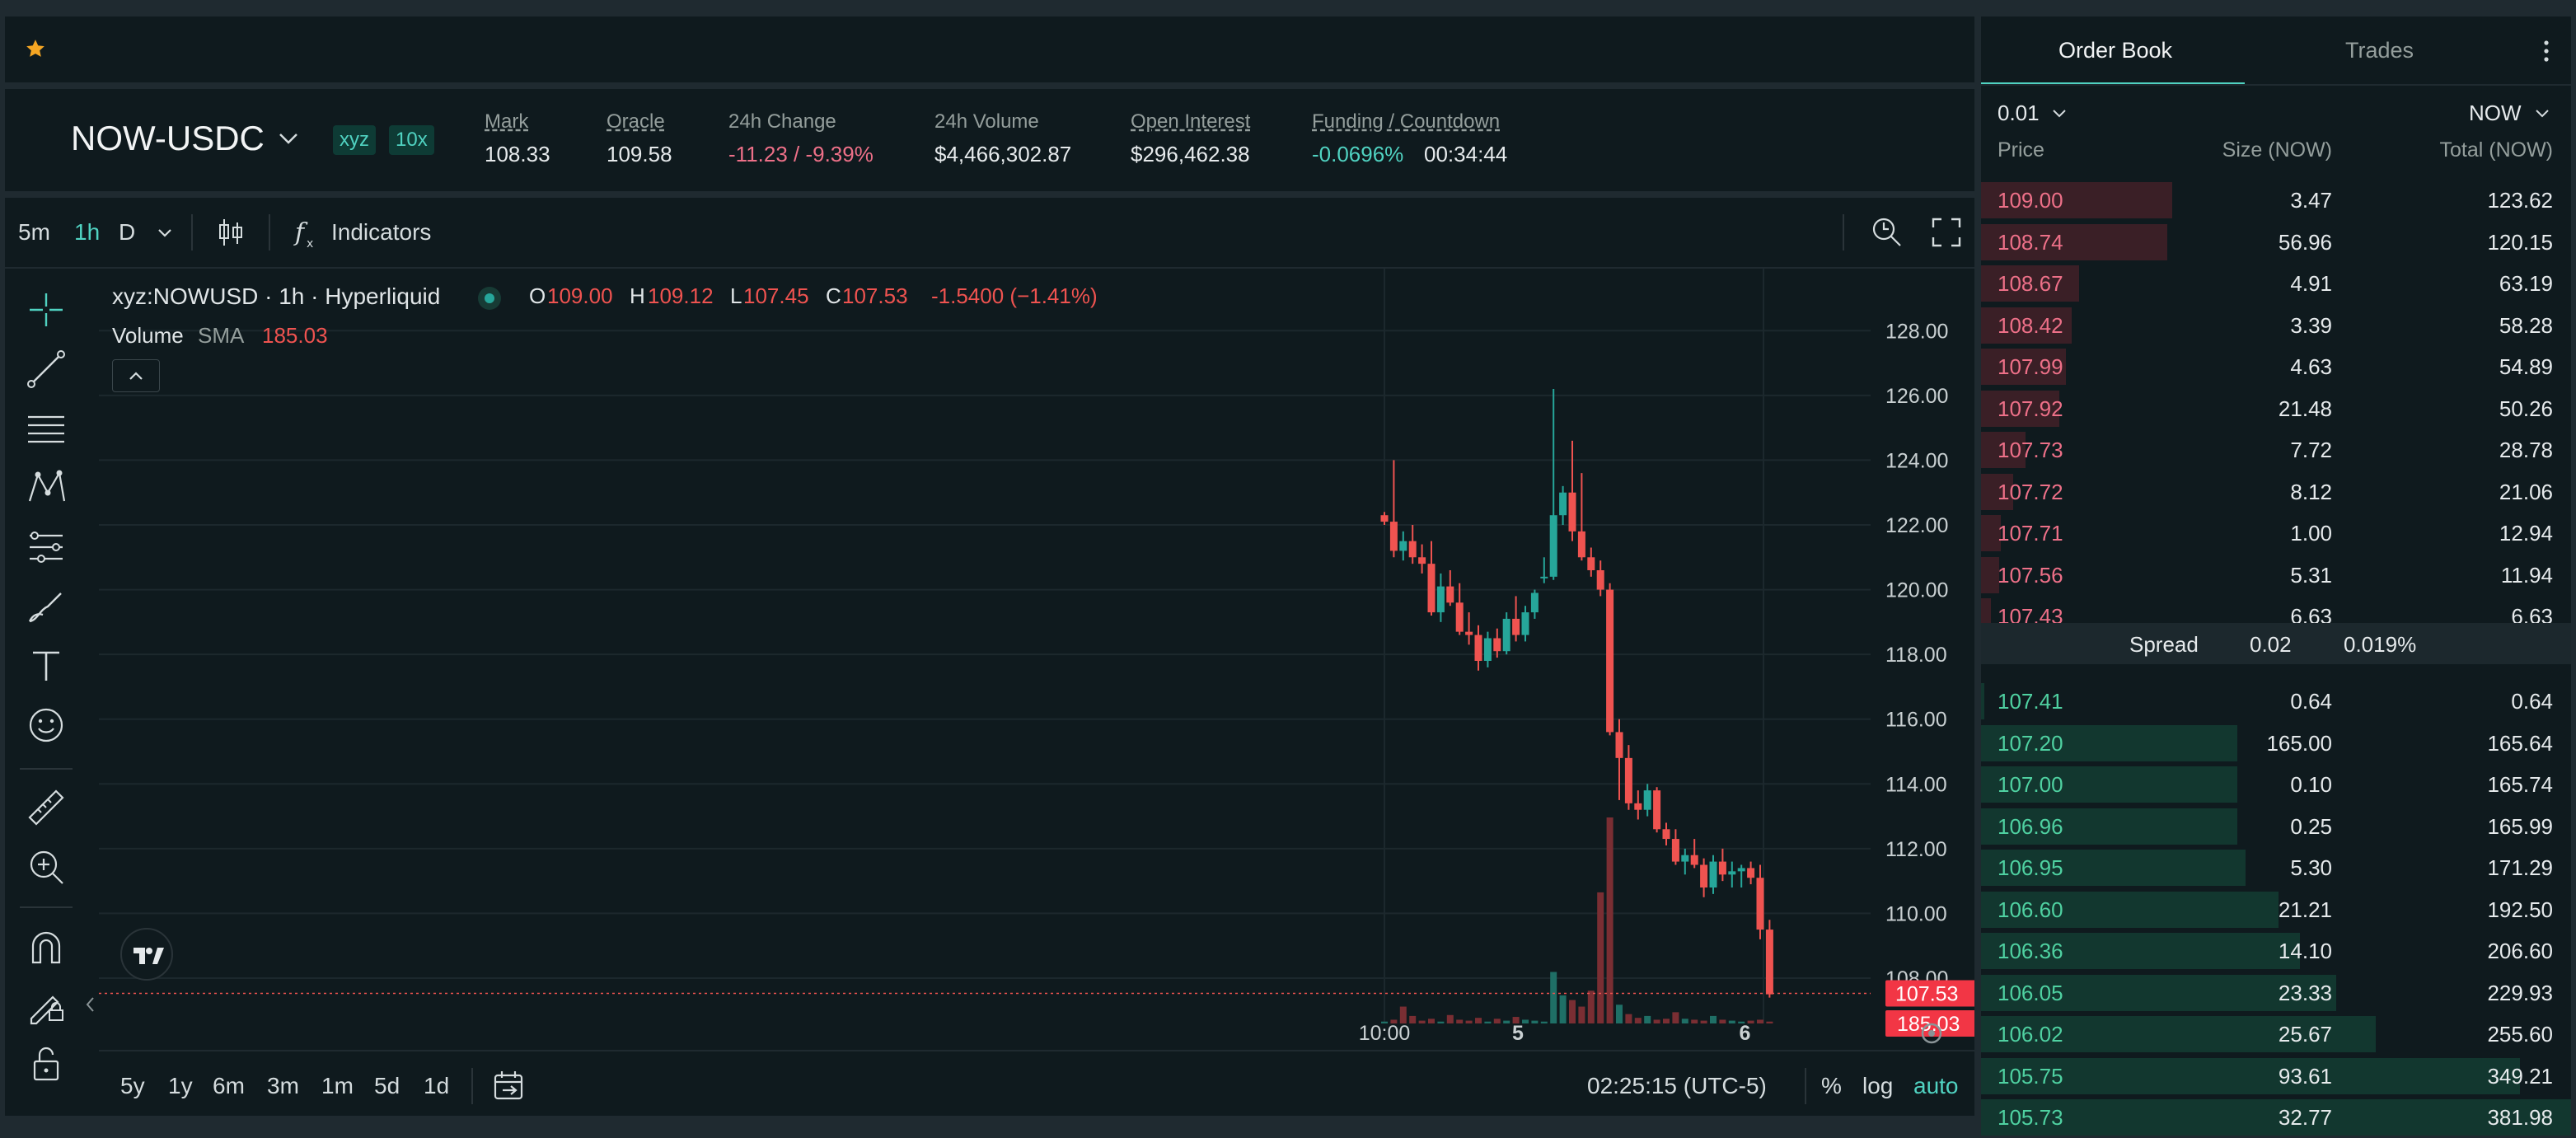 This screenshot has height=1138, width=2576. What do you see at coordinates (2311, 826) in the screenshot?
I see `bid-size: 0.25` at bounding box center [2311, 826].